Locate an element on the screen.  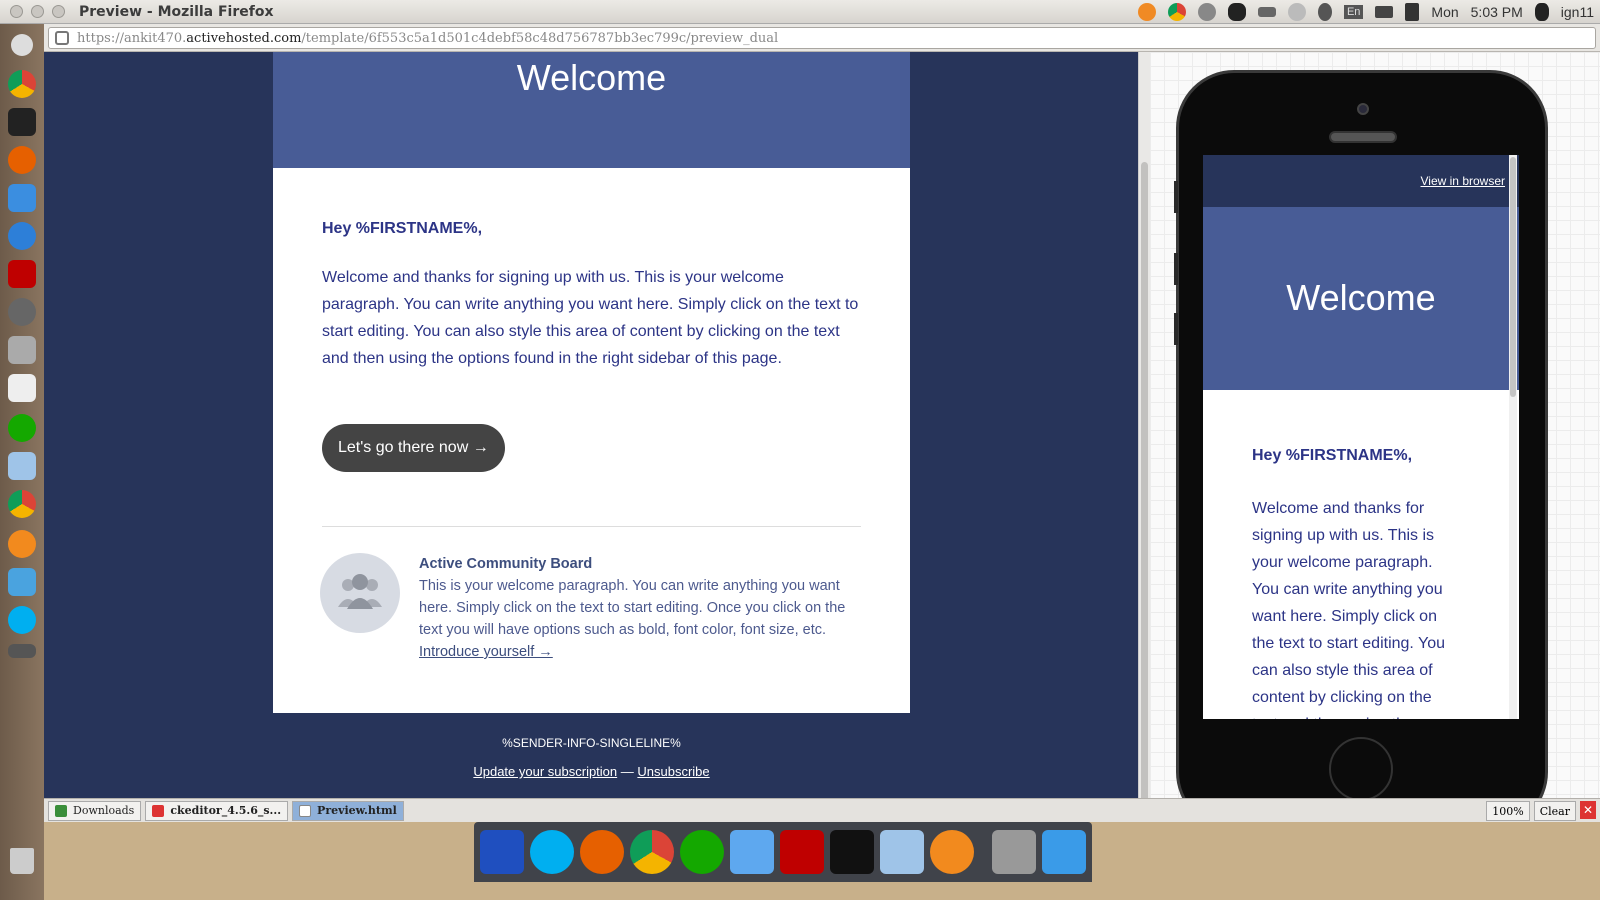
window-minimize-button is located at coordinates (37, 11).